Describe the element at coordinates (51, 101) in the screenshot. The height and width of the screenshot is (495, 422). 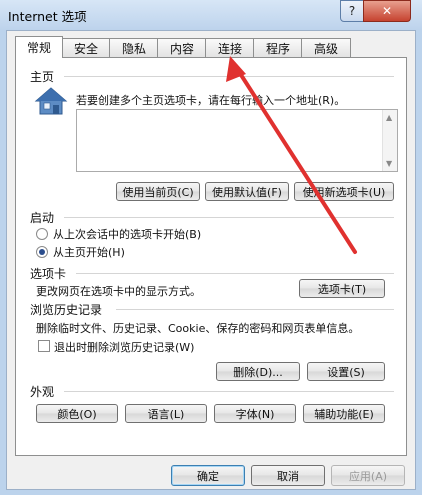
I see `home-icon` at that location.